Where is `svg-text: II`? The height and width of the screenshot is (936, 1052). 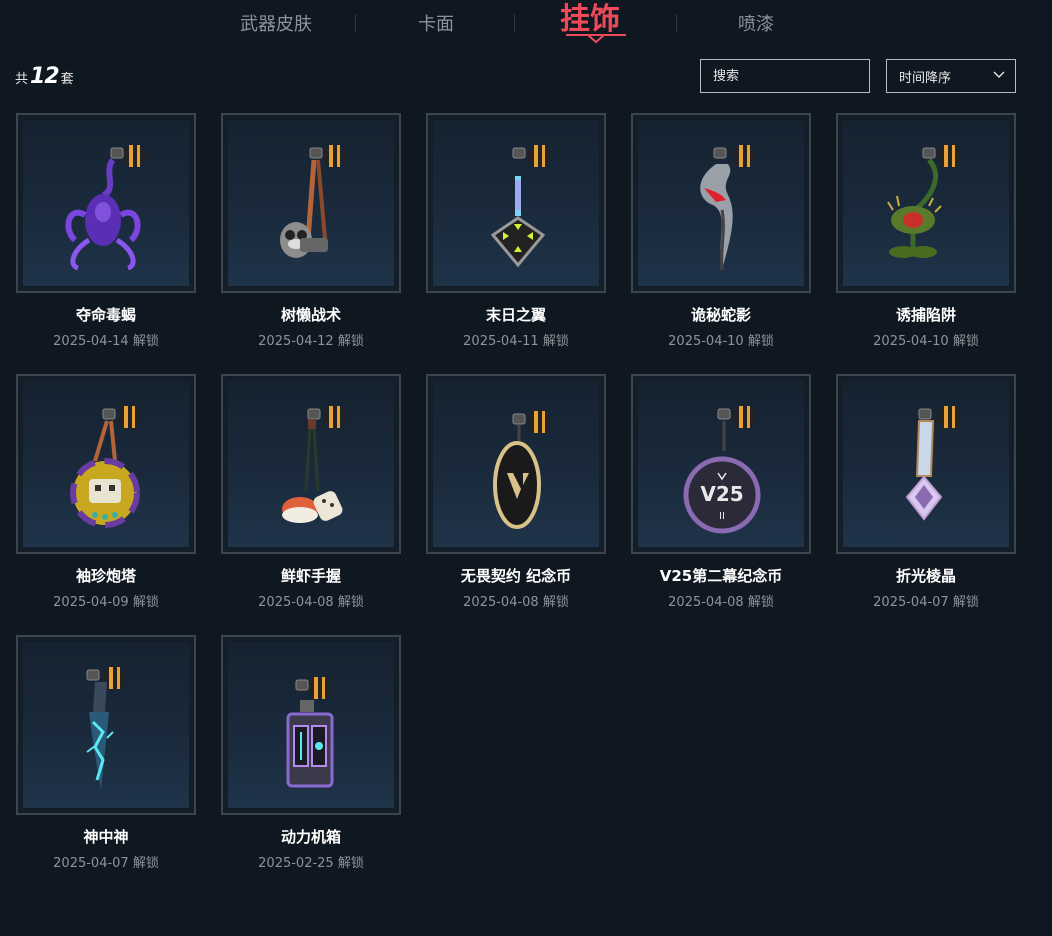
svg-text: II is located at coordinates (722, 516).